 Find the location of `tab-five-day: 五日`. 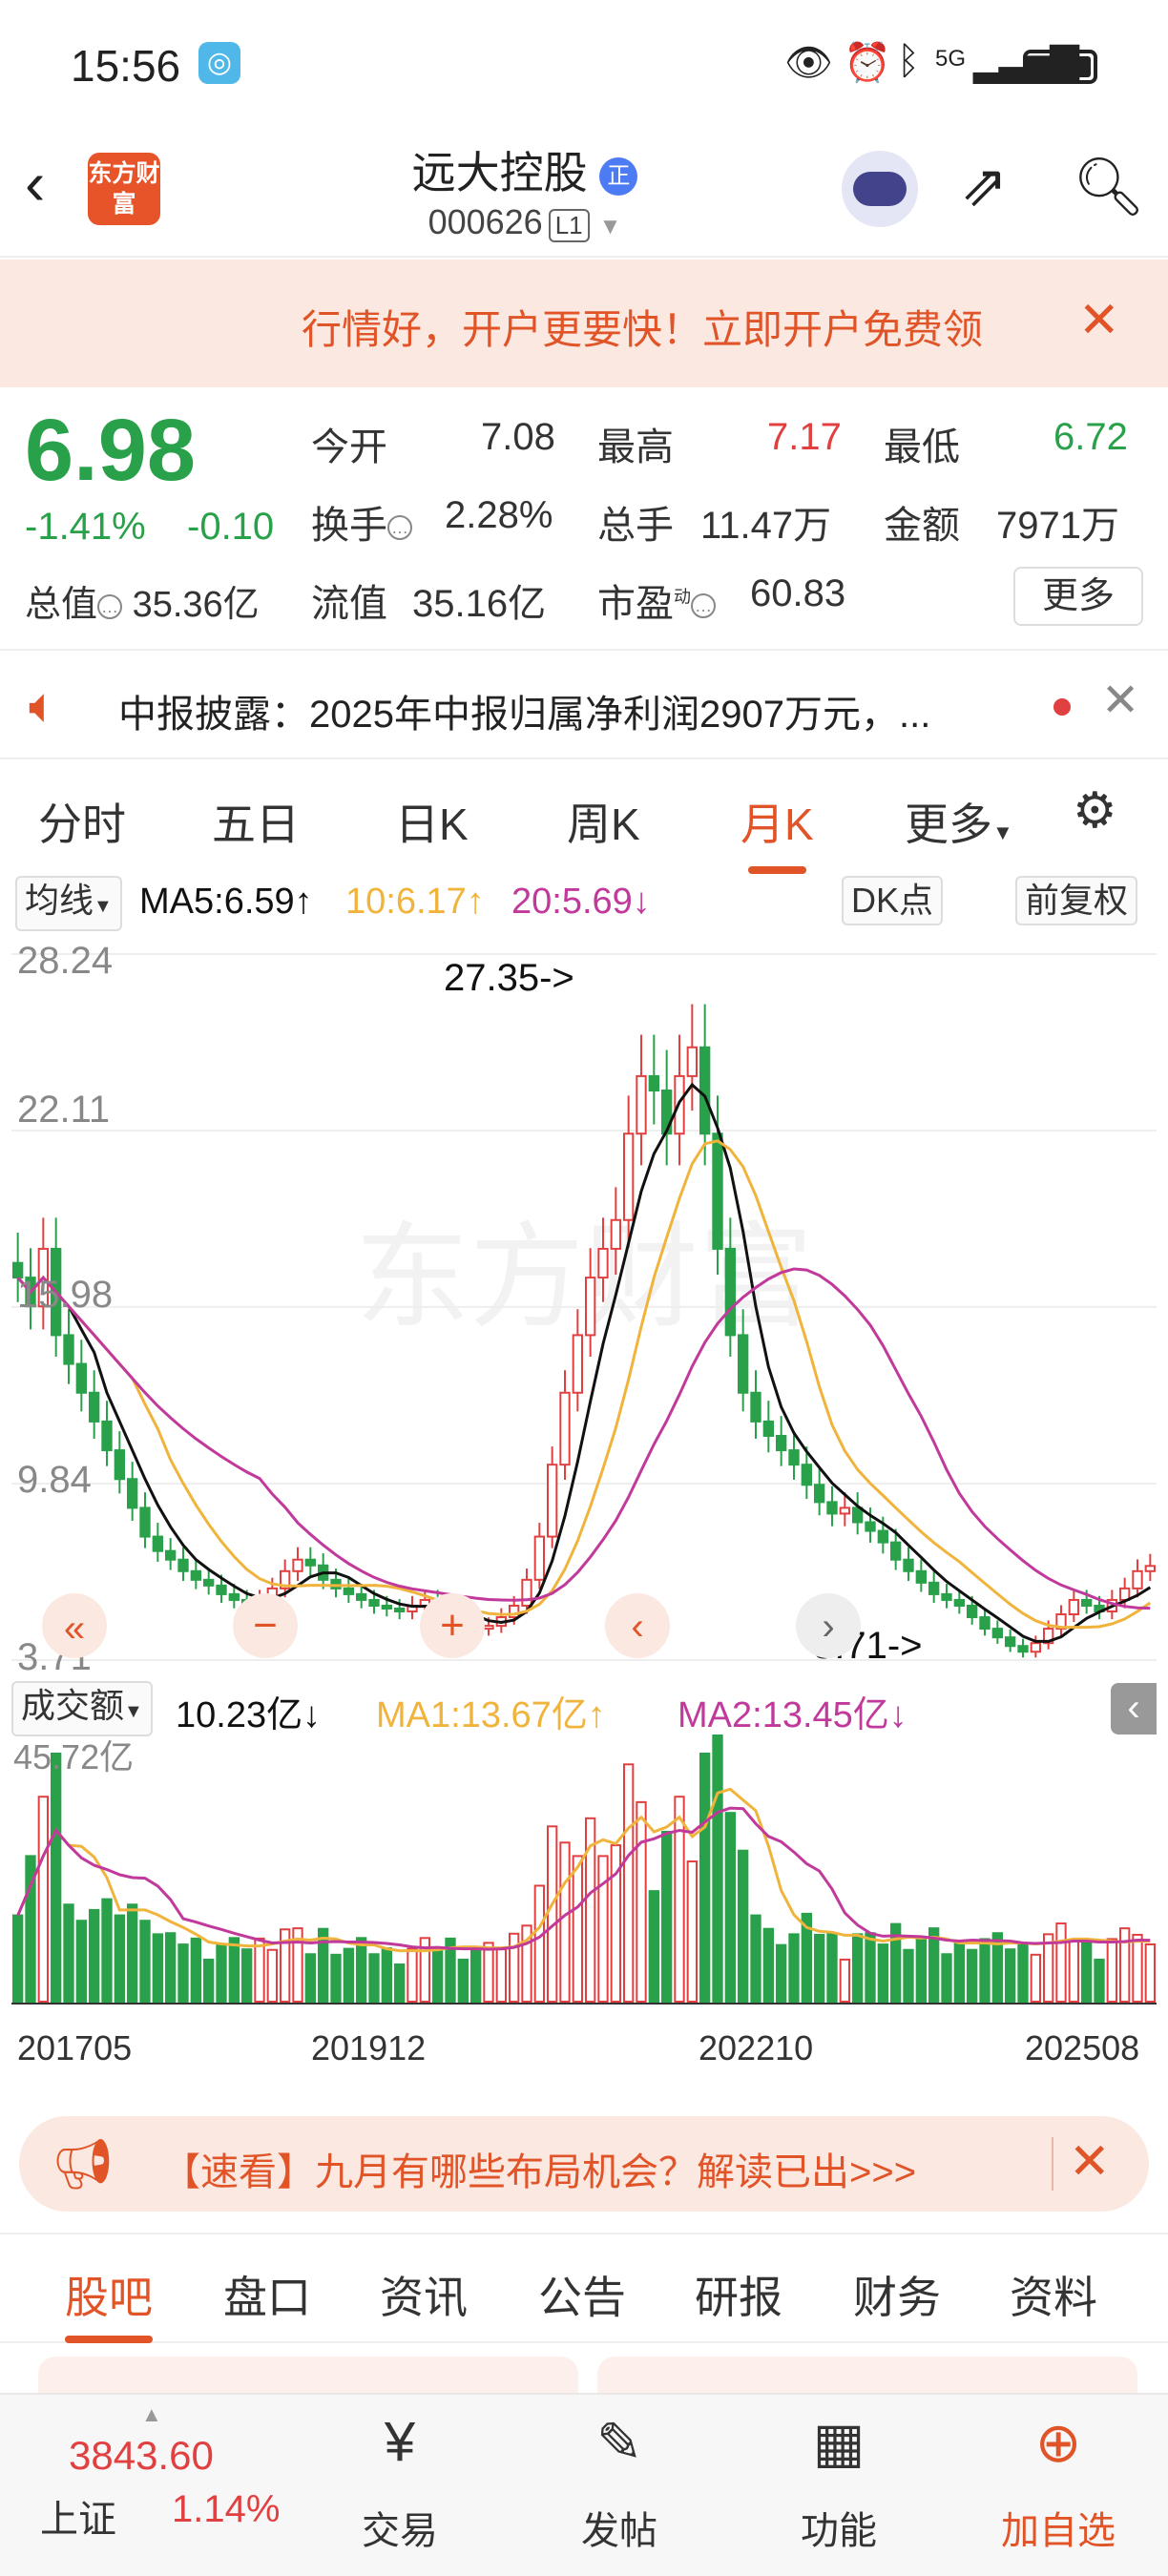

tab-five-day: 五日 is located at coordinates (256, 821).